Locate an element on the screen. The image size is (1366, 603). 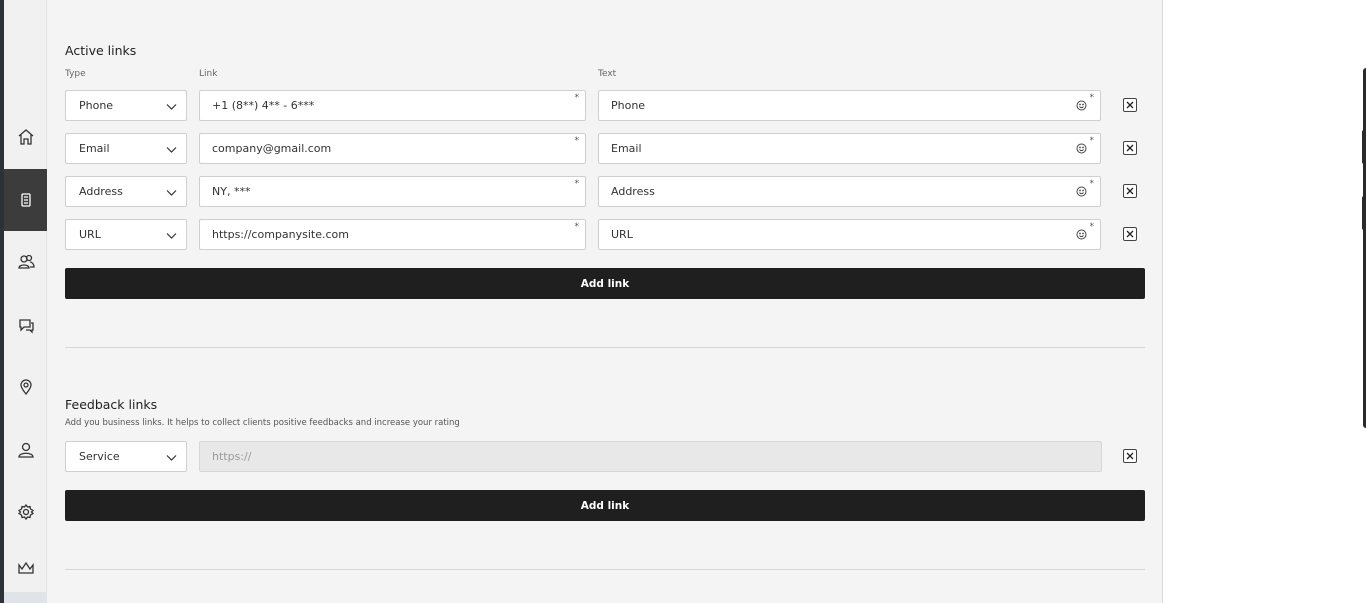
sidebar-footer is located at coordinates (25, 597).